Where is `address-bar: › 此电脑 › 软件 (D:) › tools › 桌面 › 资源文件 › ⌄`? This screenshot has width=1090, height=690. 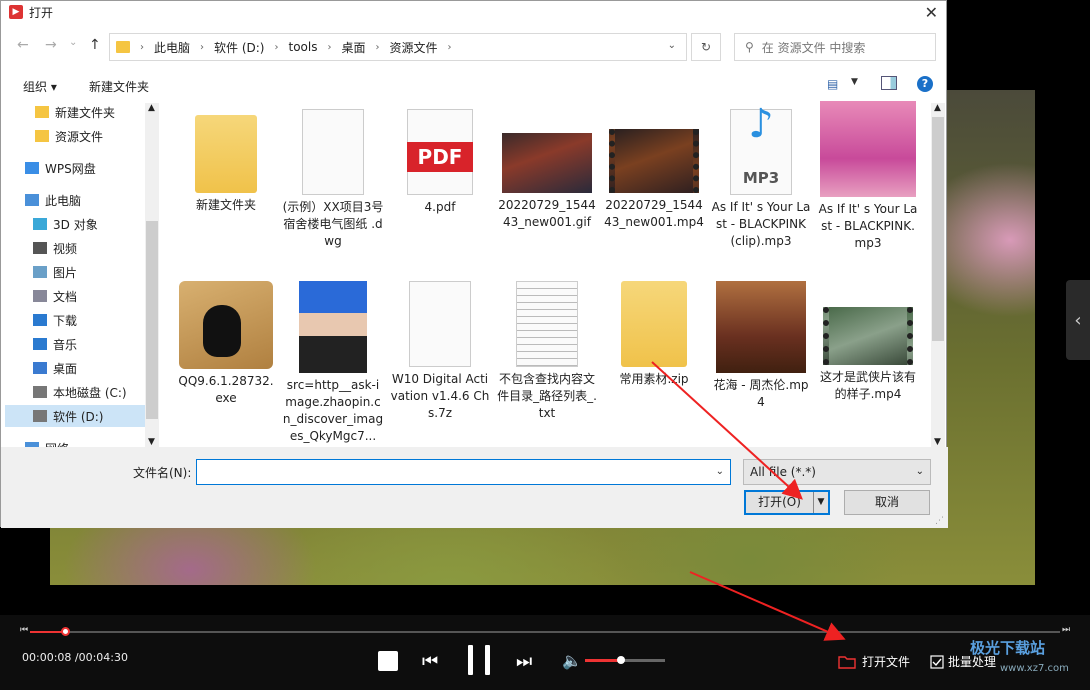 address-bar: › 此电脑 › 软件 (D:) › tools › 桌面 › 资源文件 › ⌄ is located at coordinates (398, 47).